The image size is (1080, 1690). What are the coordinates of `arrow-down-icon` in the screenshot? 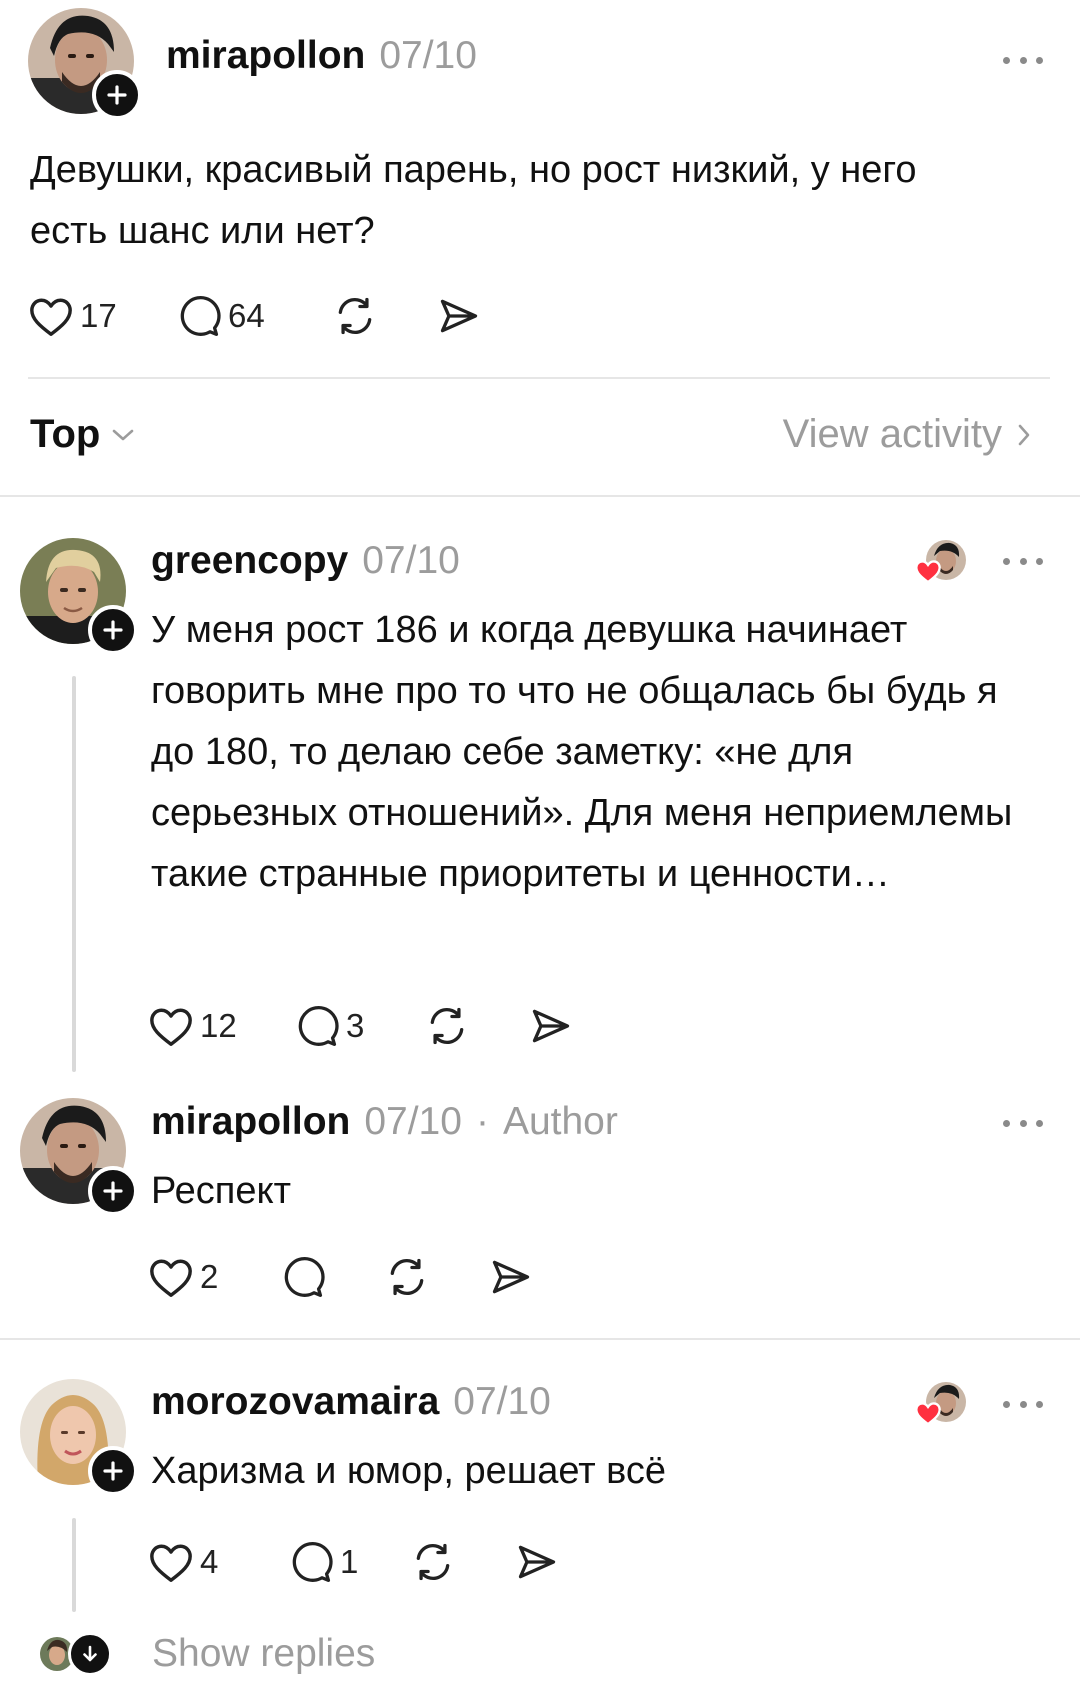 It's located at (90, 1653).